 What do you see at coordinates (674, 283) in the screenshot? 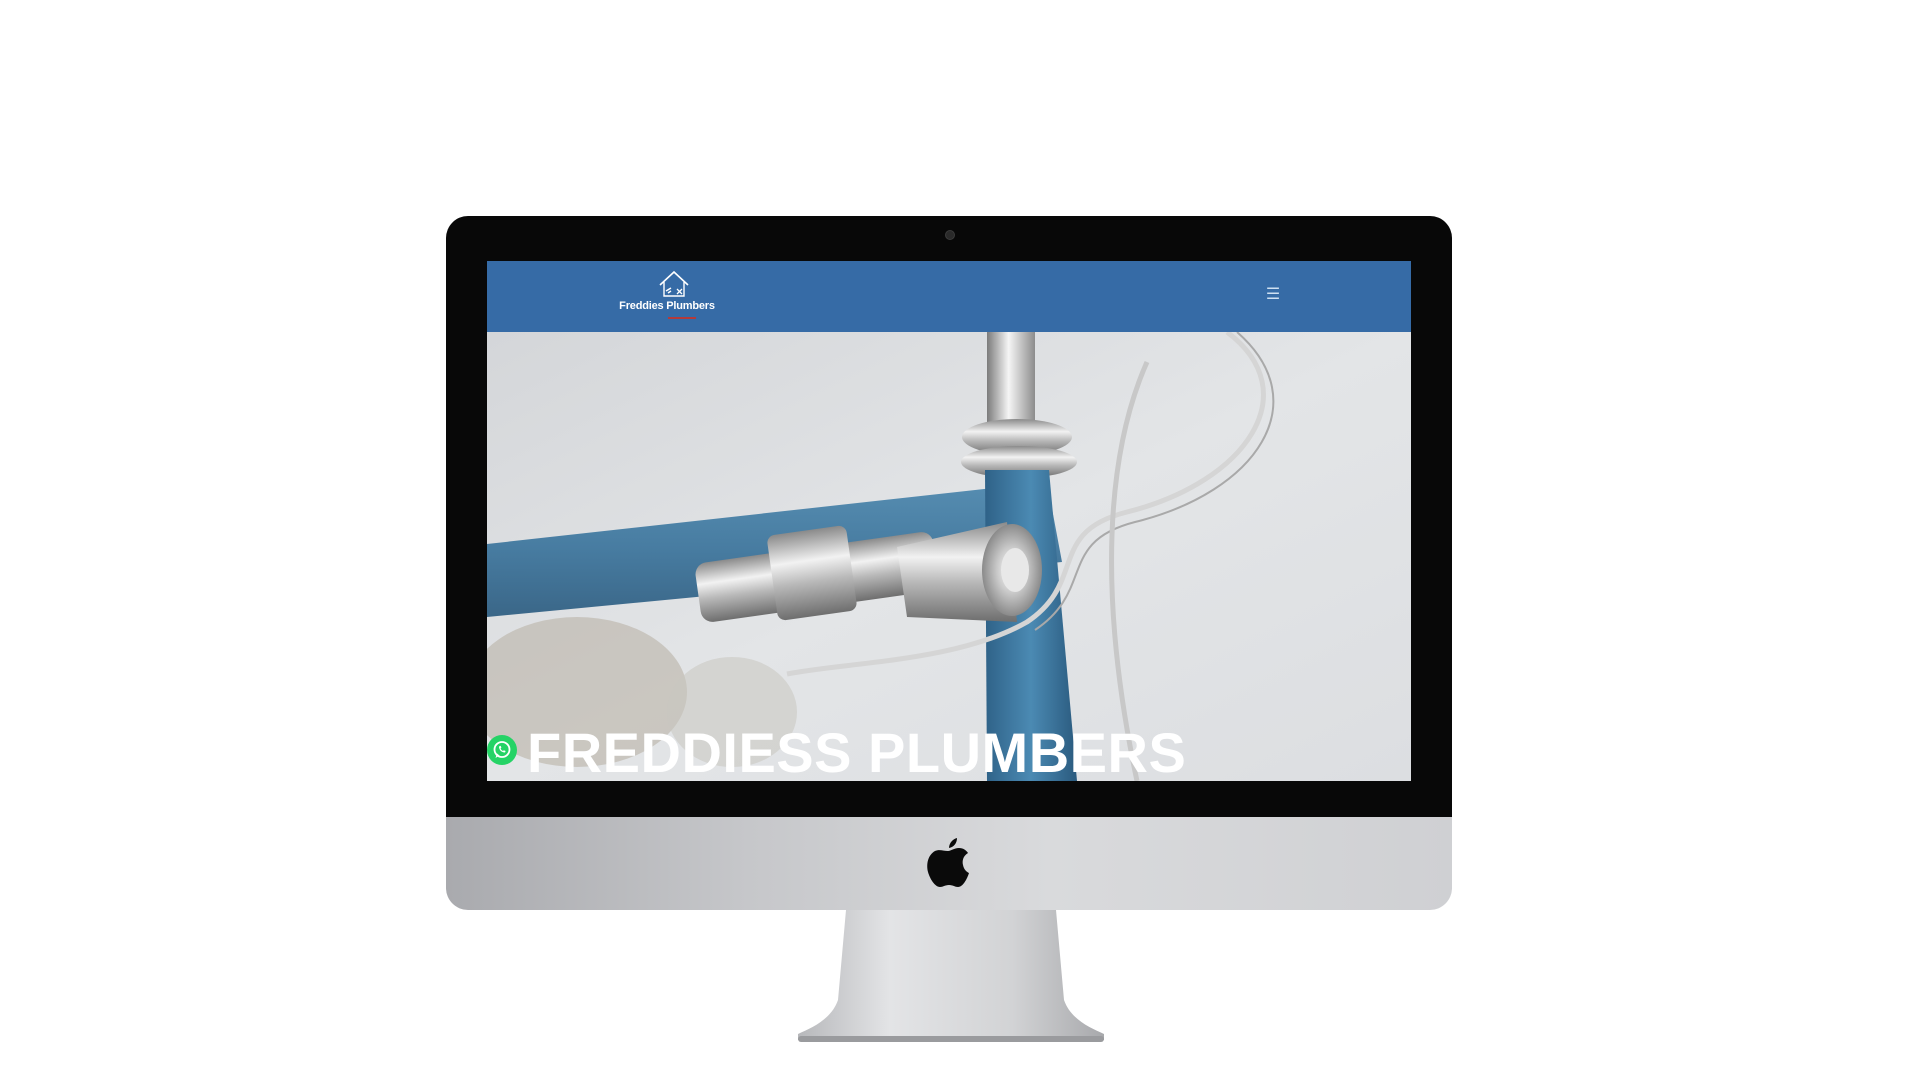
I see `house-wrench-icon` at bounding box center [674, 283].